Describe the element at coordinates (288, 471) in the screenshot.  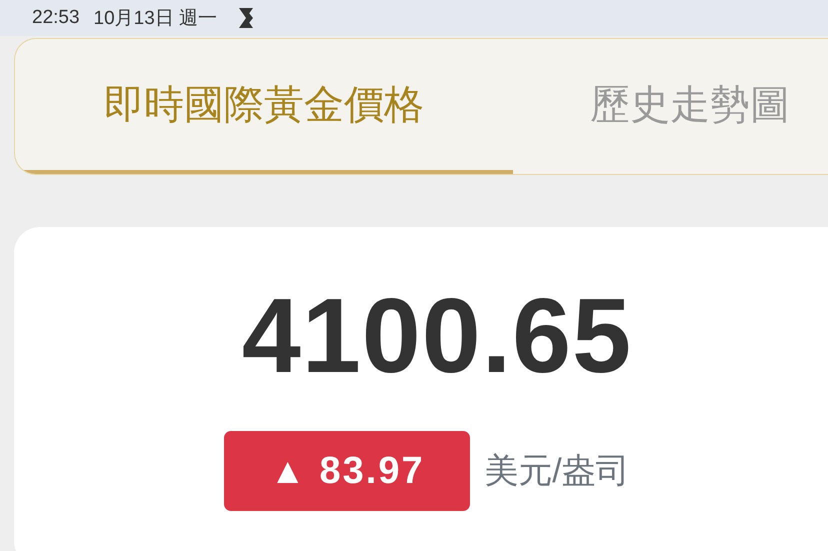
I see `up-arrow: ▲` at that location.